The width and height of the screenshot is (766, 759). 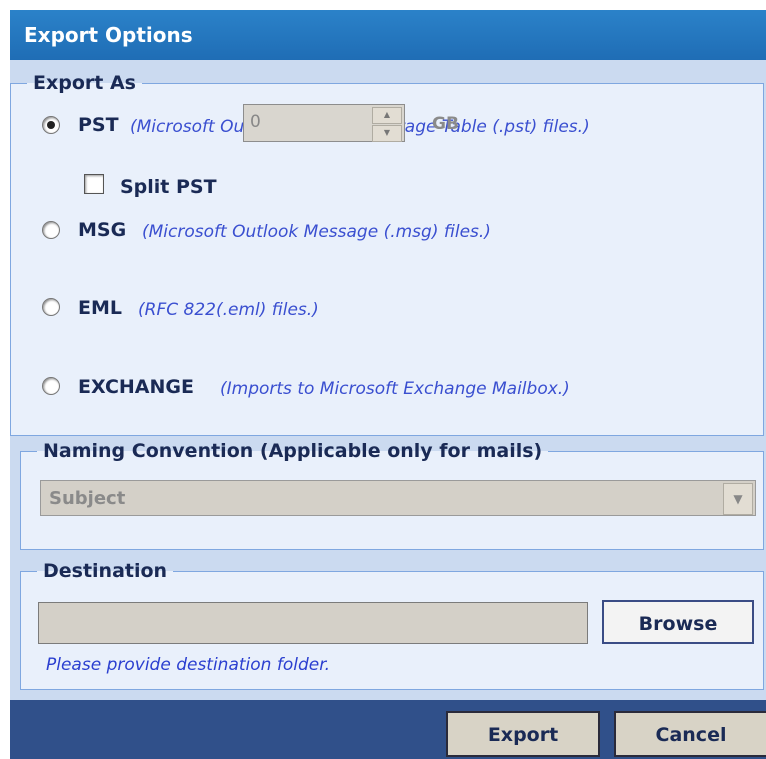 What do you see at coordinates (313, 623) in the screenshot?
I see `destination-input` at bounding box center [313, 623].